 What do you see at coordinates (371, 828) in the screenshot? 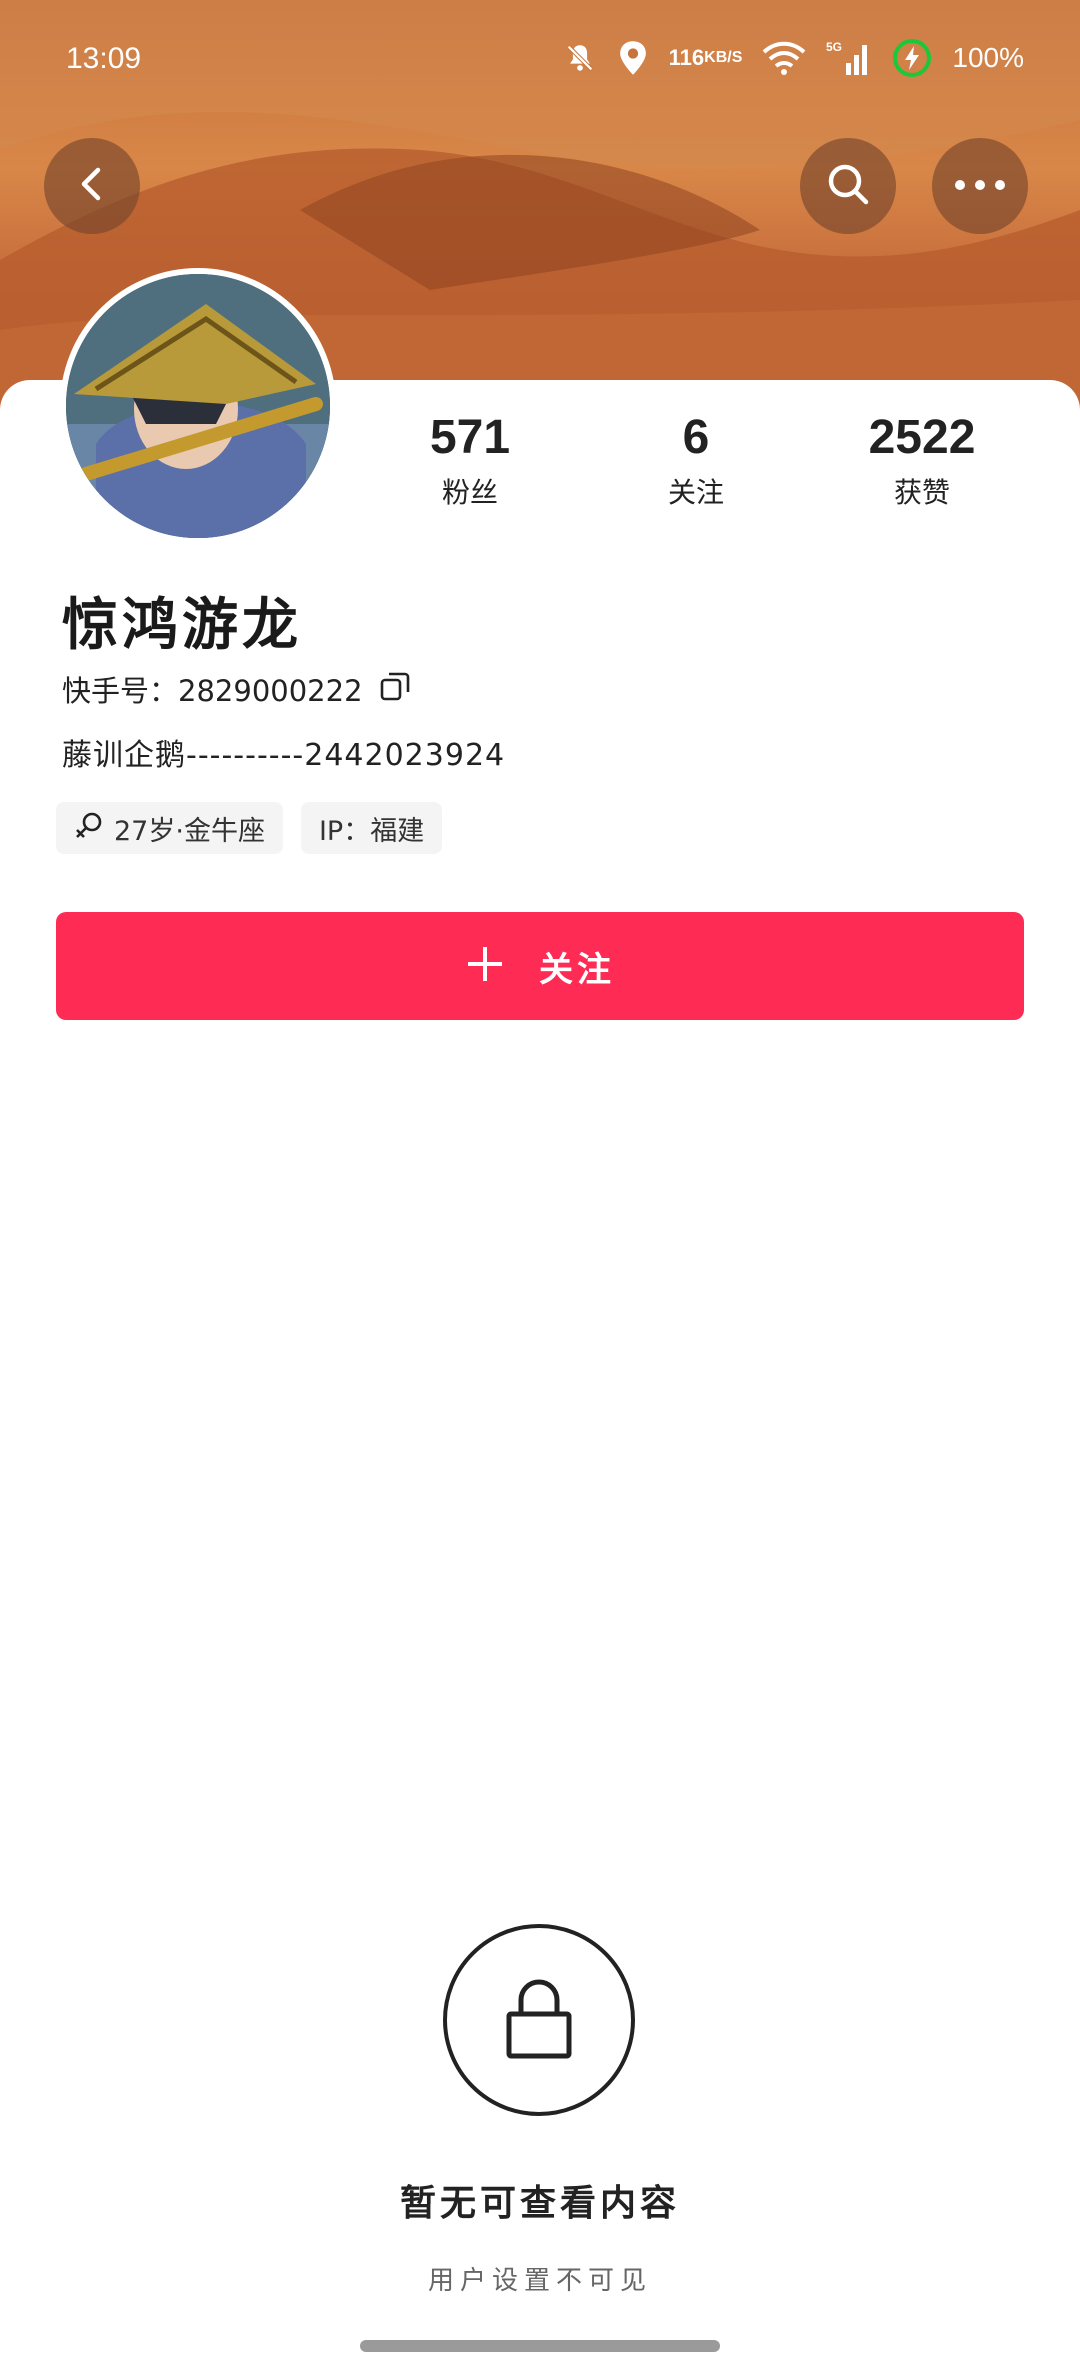
I see `ip-tag: IP：福建` at bounding box center [371, 828].